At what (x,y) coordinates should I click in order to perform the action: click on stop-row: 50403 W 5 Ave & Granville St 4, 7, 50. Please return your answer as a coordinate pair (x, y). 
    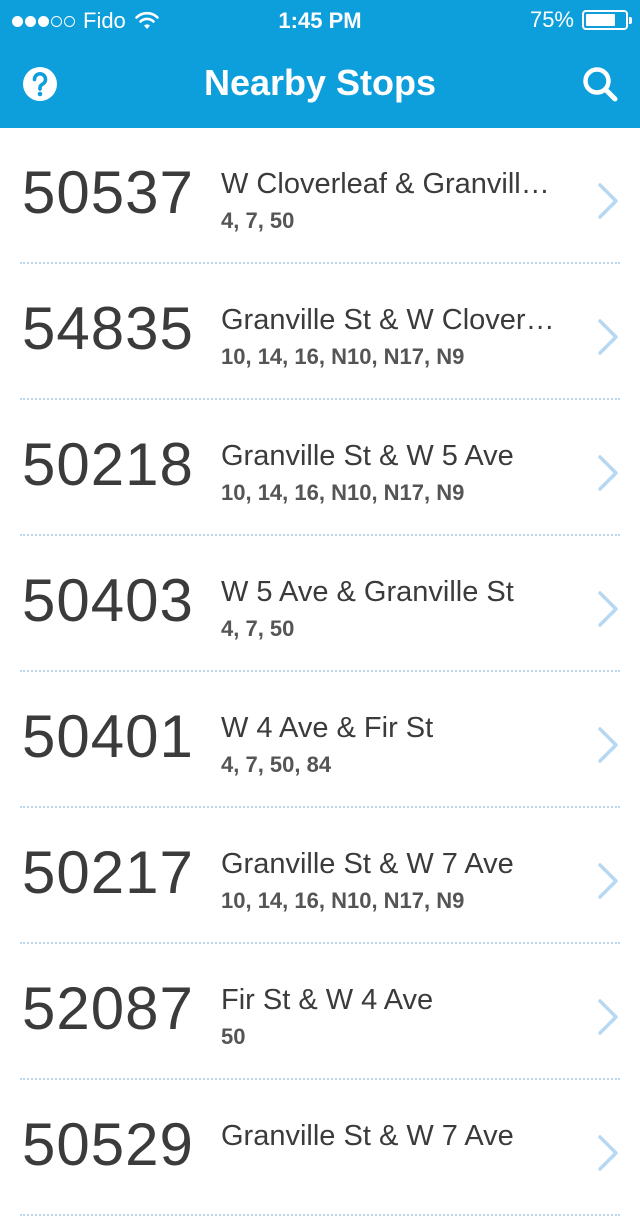
    Looking at the image, I should click on (320, 604).